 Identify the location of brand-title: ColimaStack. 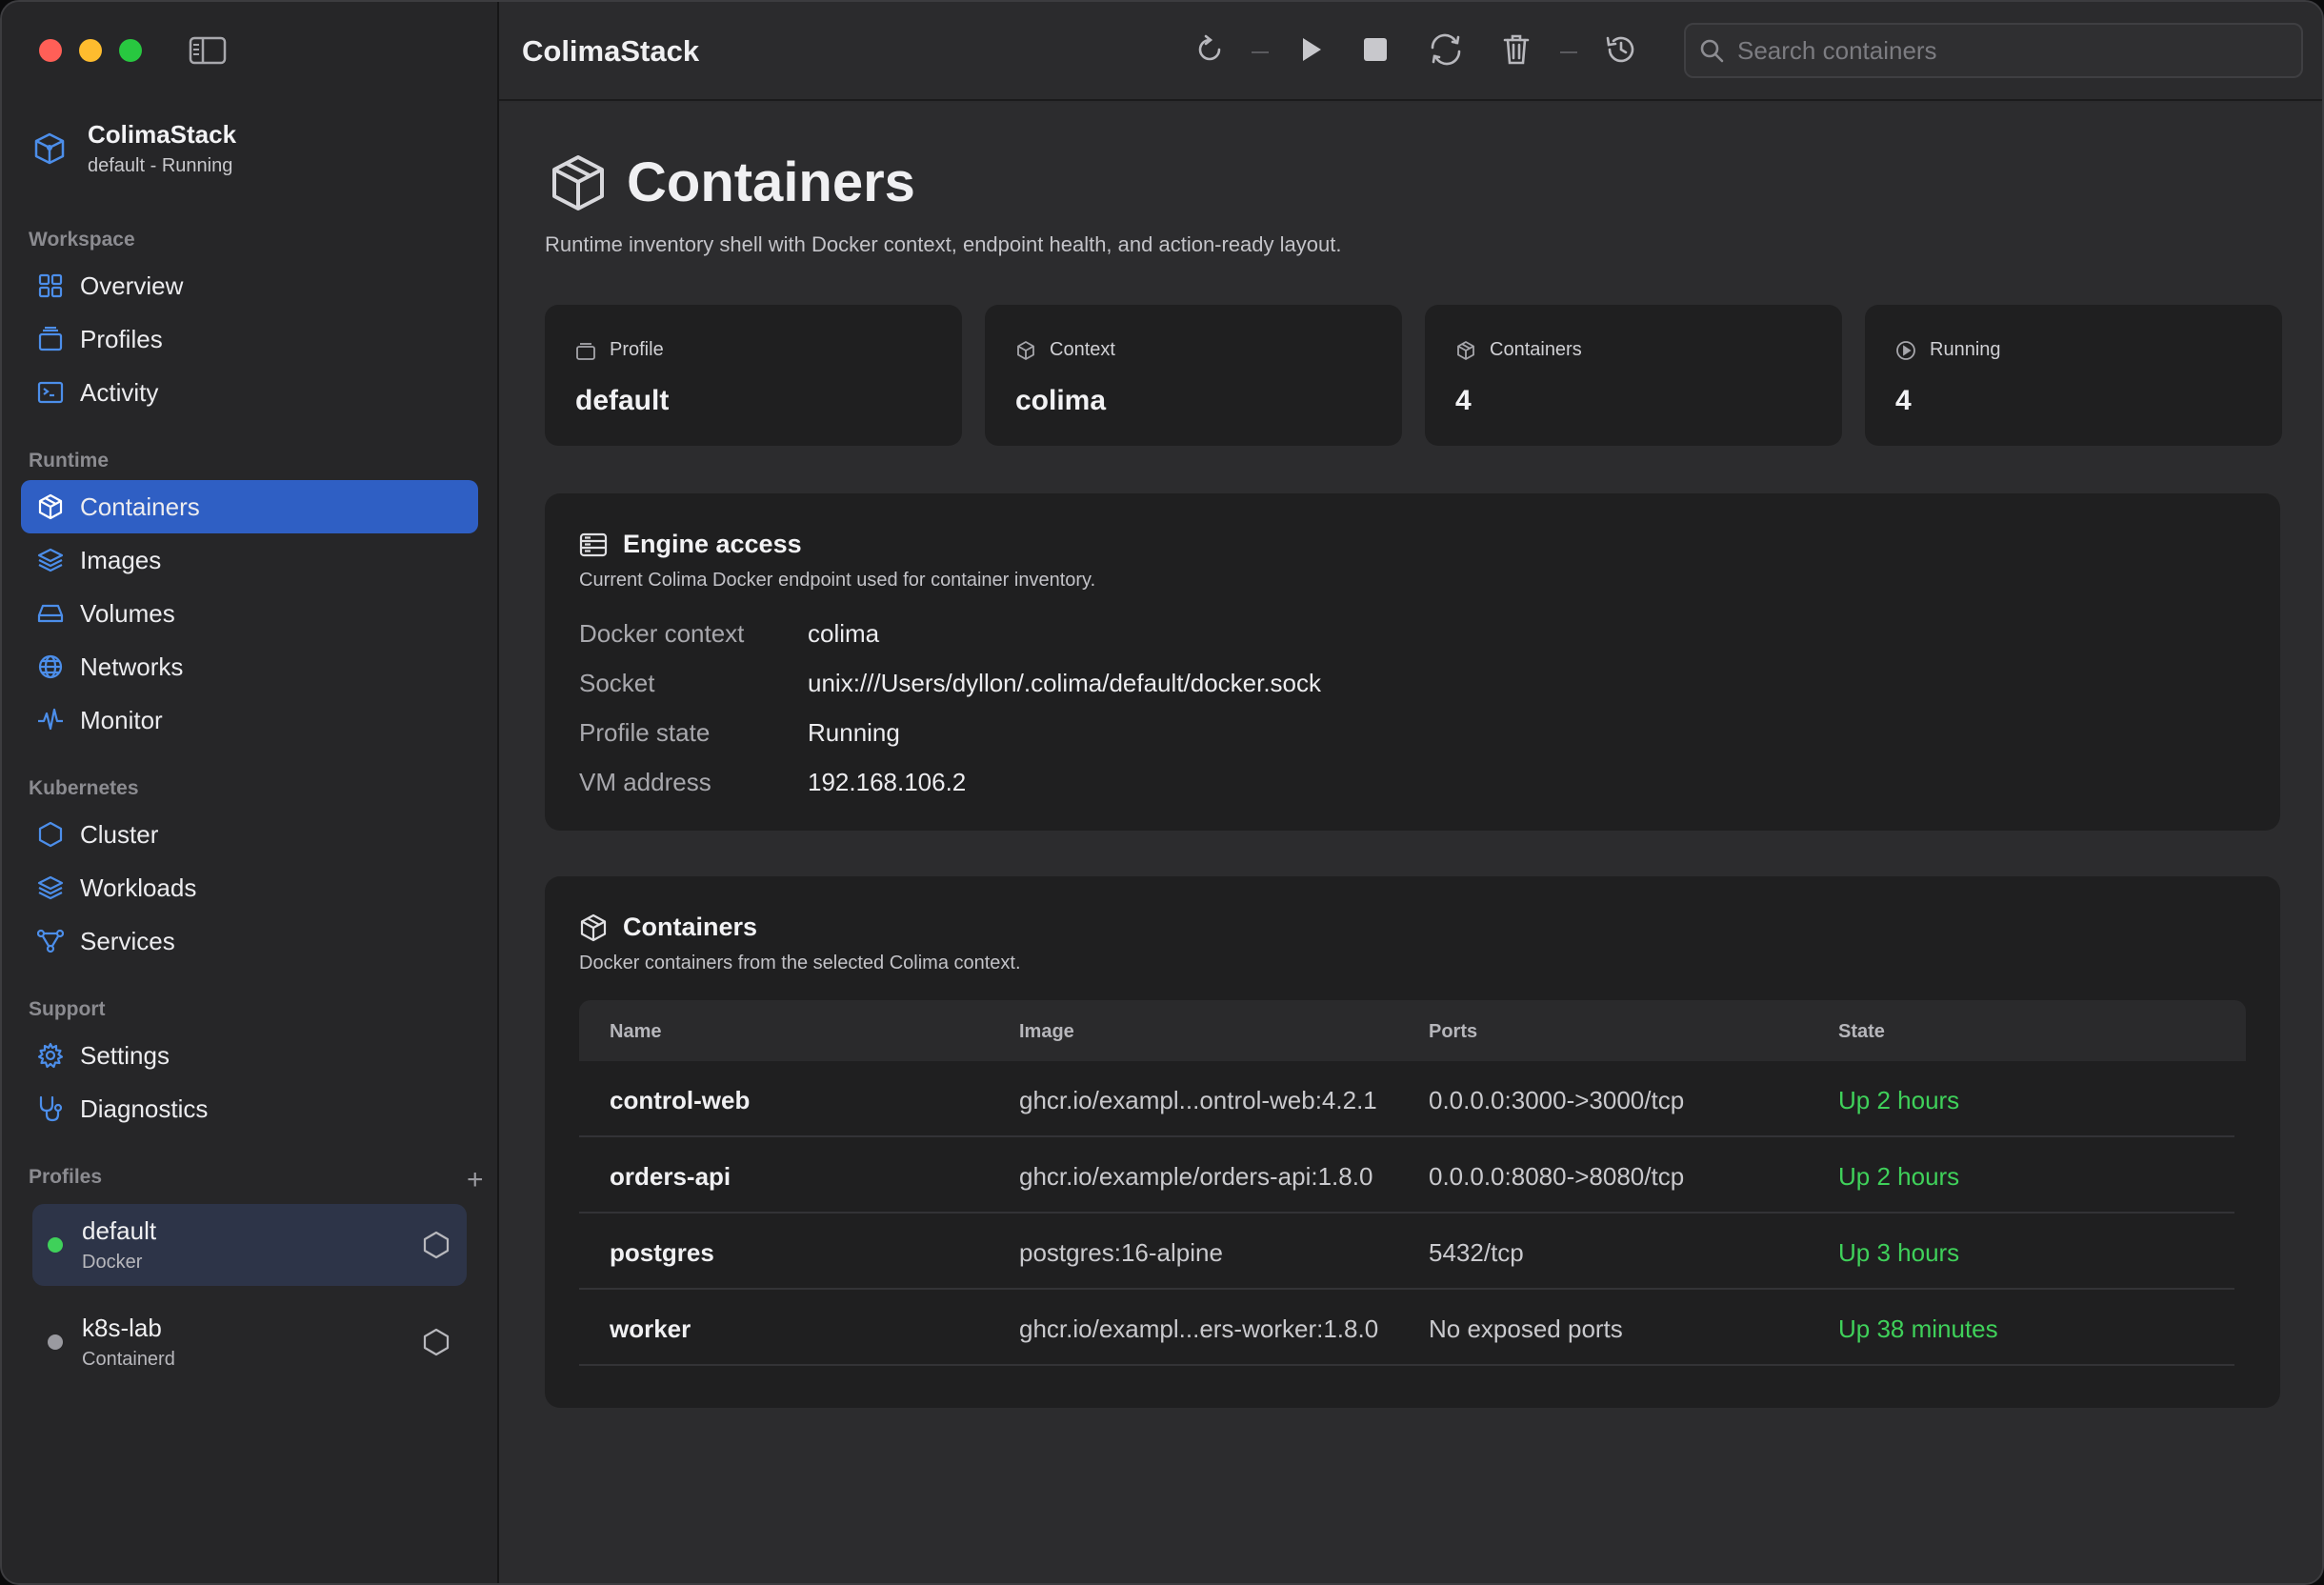
(162, 134).